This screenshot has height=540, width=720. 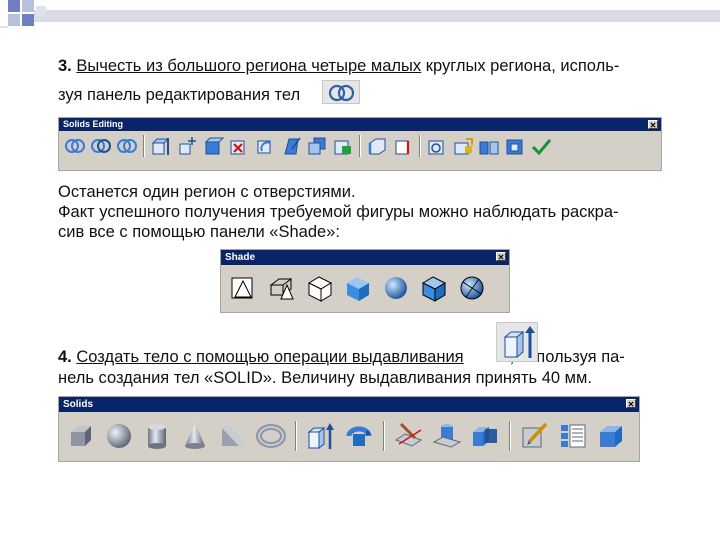 I want to click on slice-icon, so click(x=409, y=436).